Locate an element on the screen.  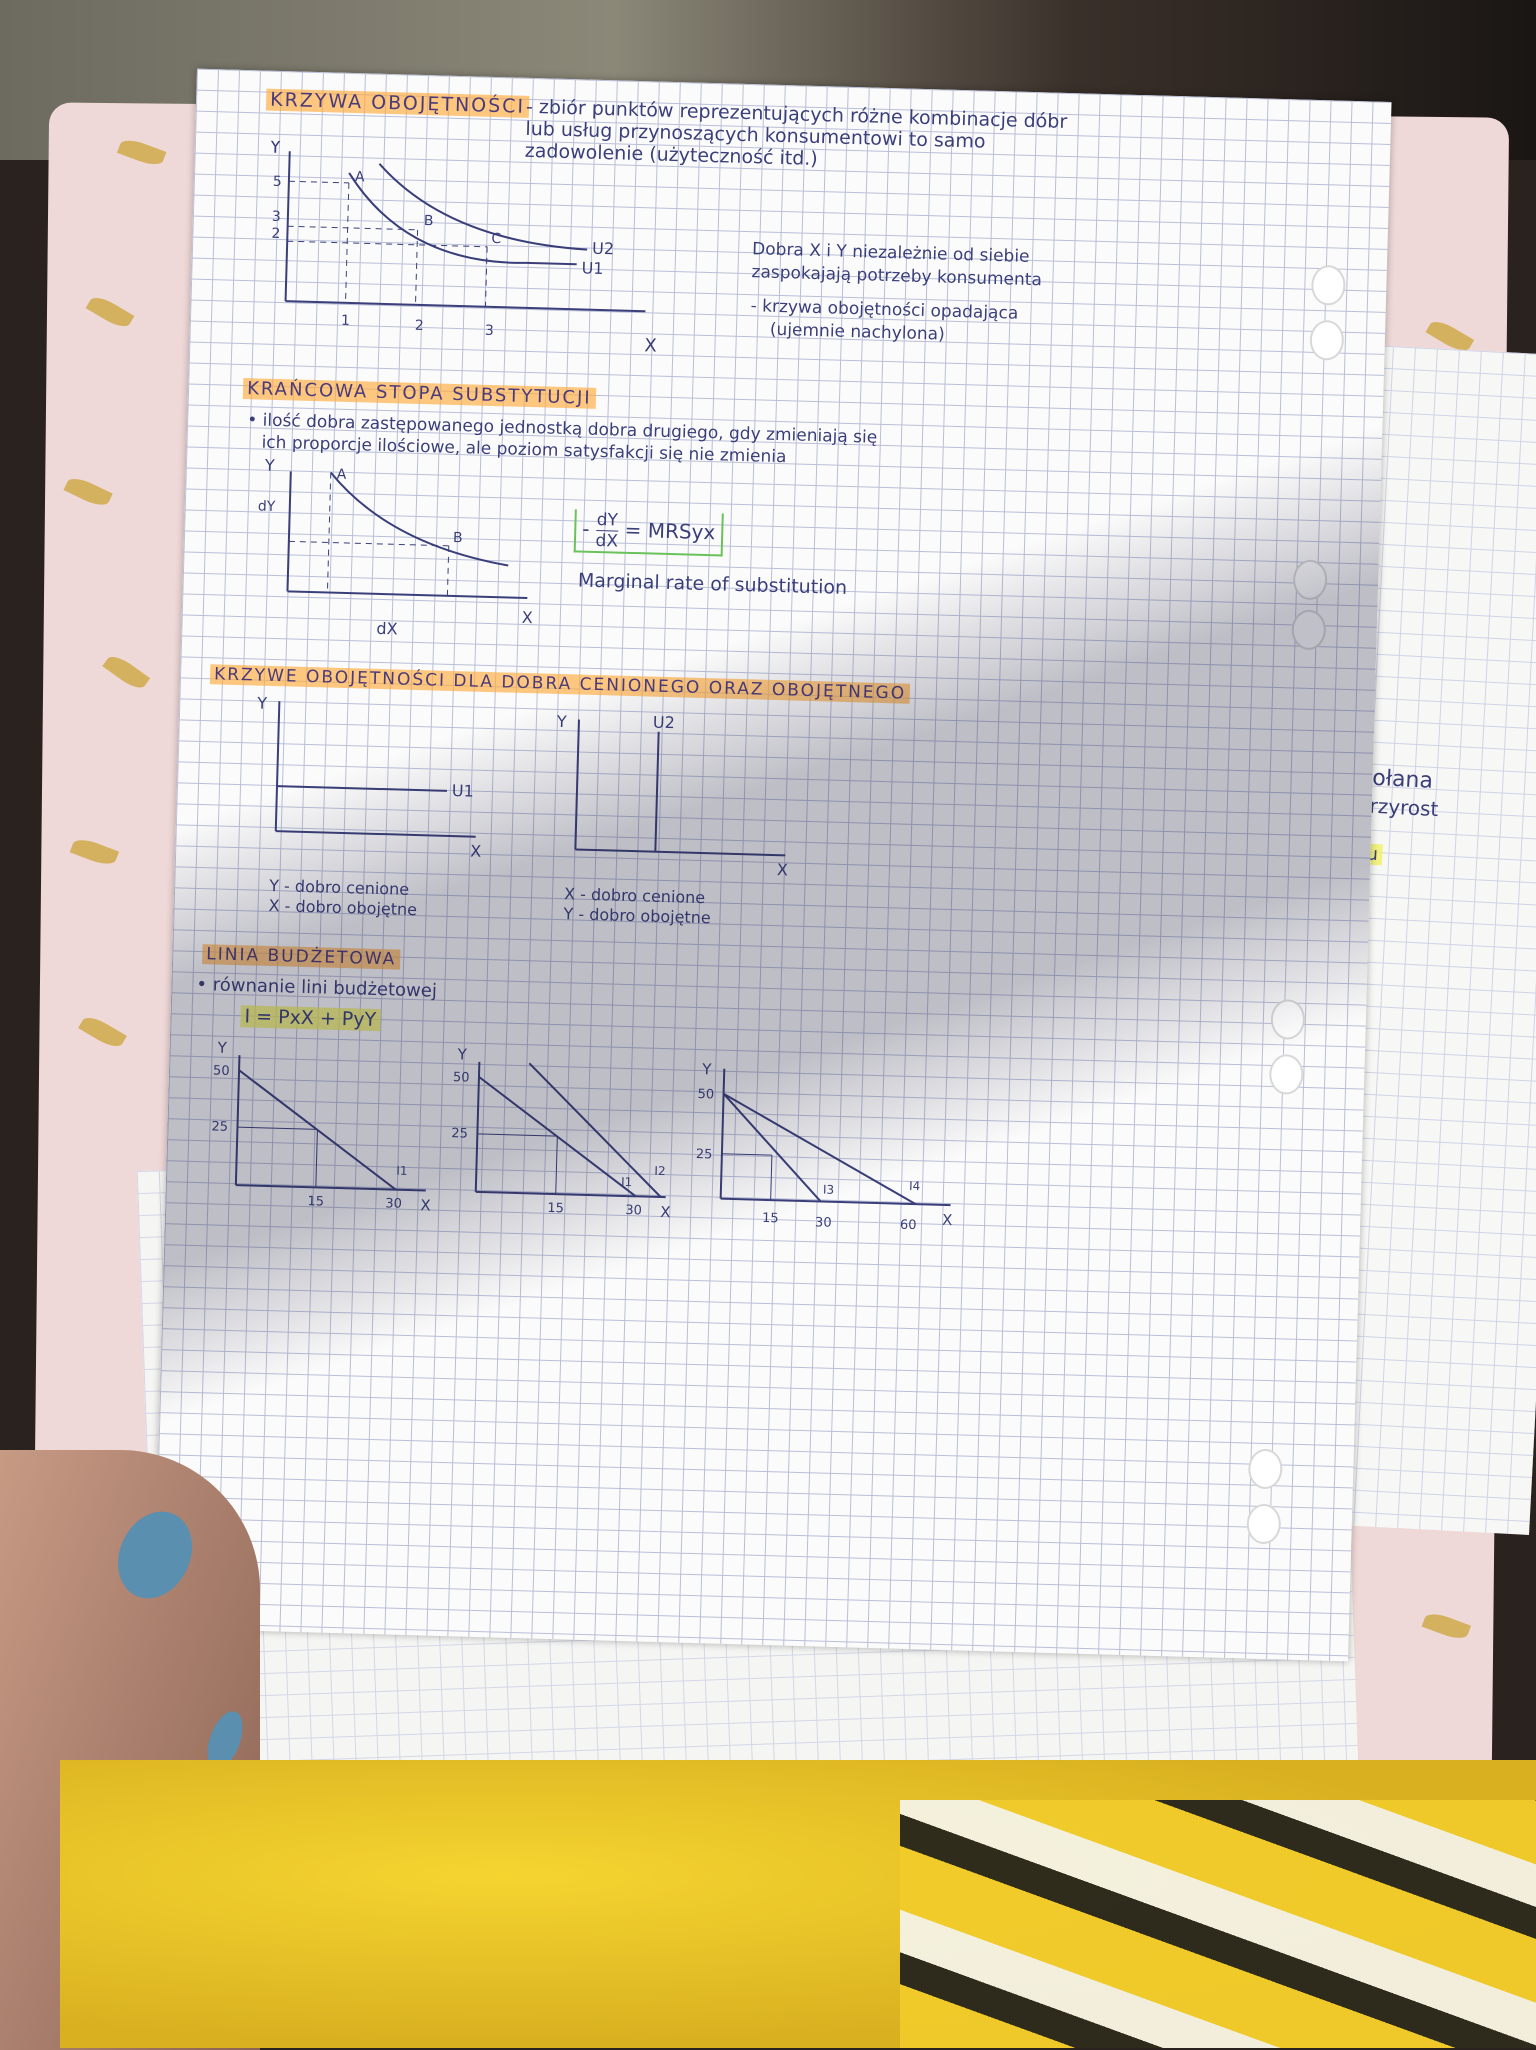
line-label: I3 is located at coordinates (829, 1190).